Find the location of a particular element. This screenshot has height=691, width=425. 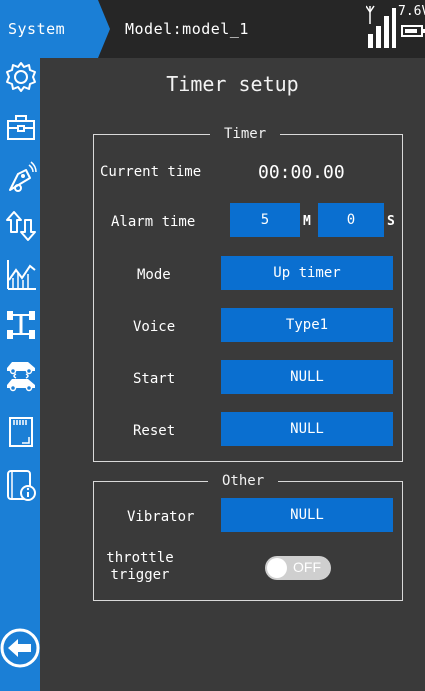

vibrator-label: Vibrator is located at coordinates (161, 517).